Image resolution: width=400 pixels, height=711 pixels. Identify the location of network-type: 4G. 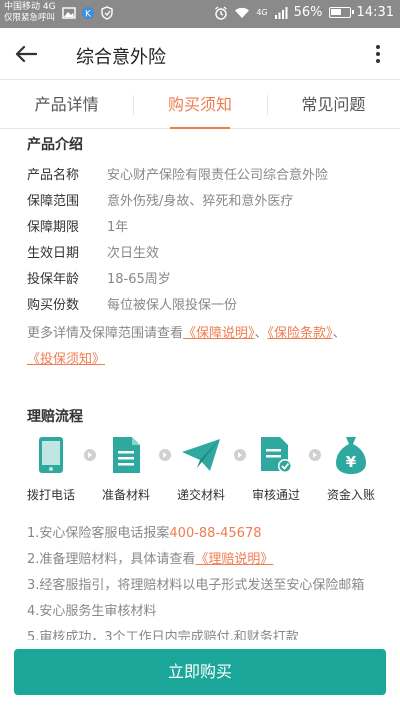
(262, 12).